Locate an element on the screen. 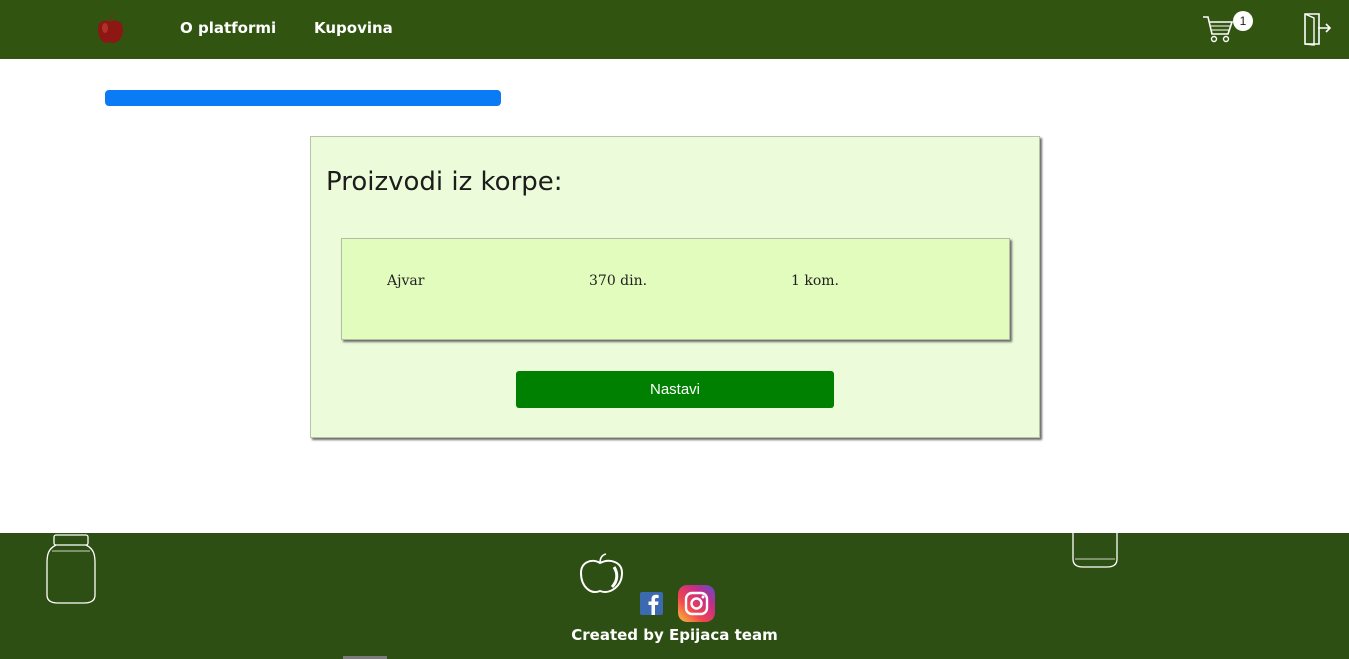  nav-link-o-platformi: O platformi is located at coordinates (228, 28).